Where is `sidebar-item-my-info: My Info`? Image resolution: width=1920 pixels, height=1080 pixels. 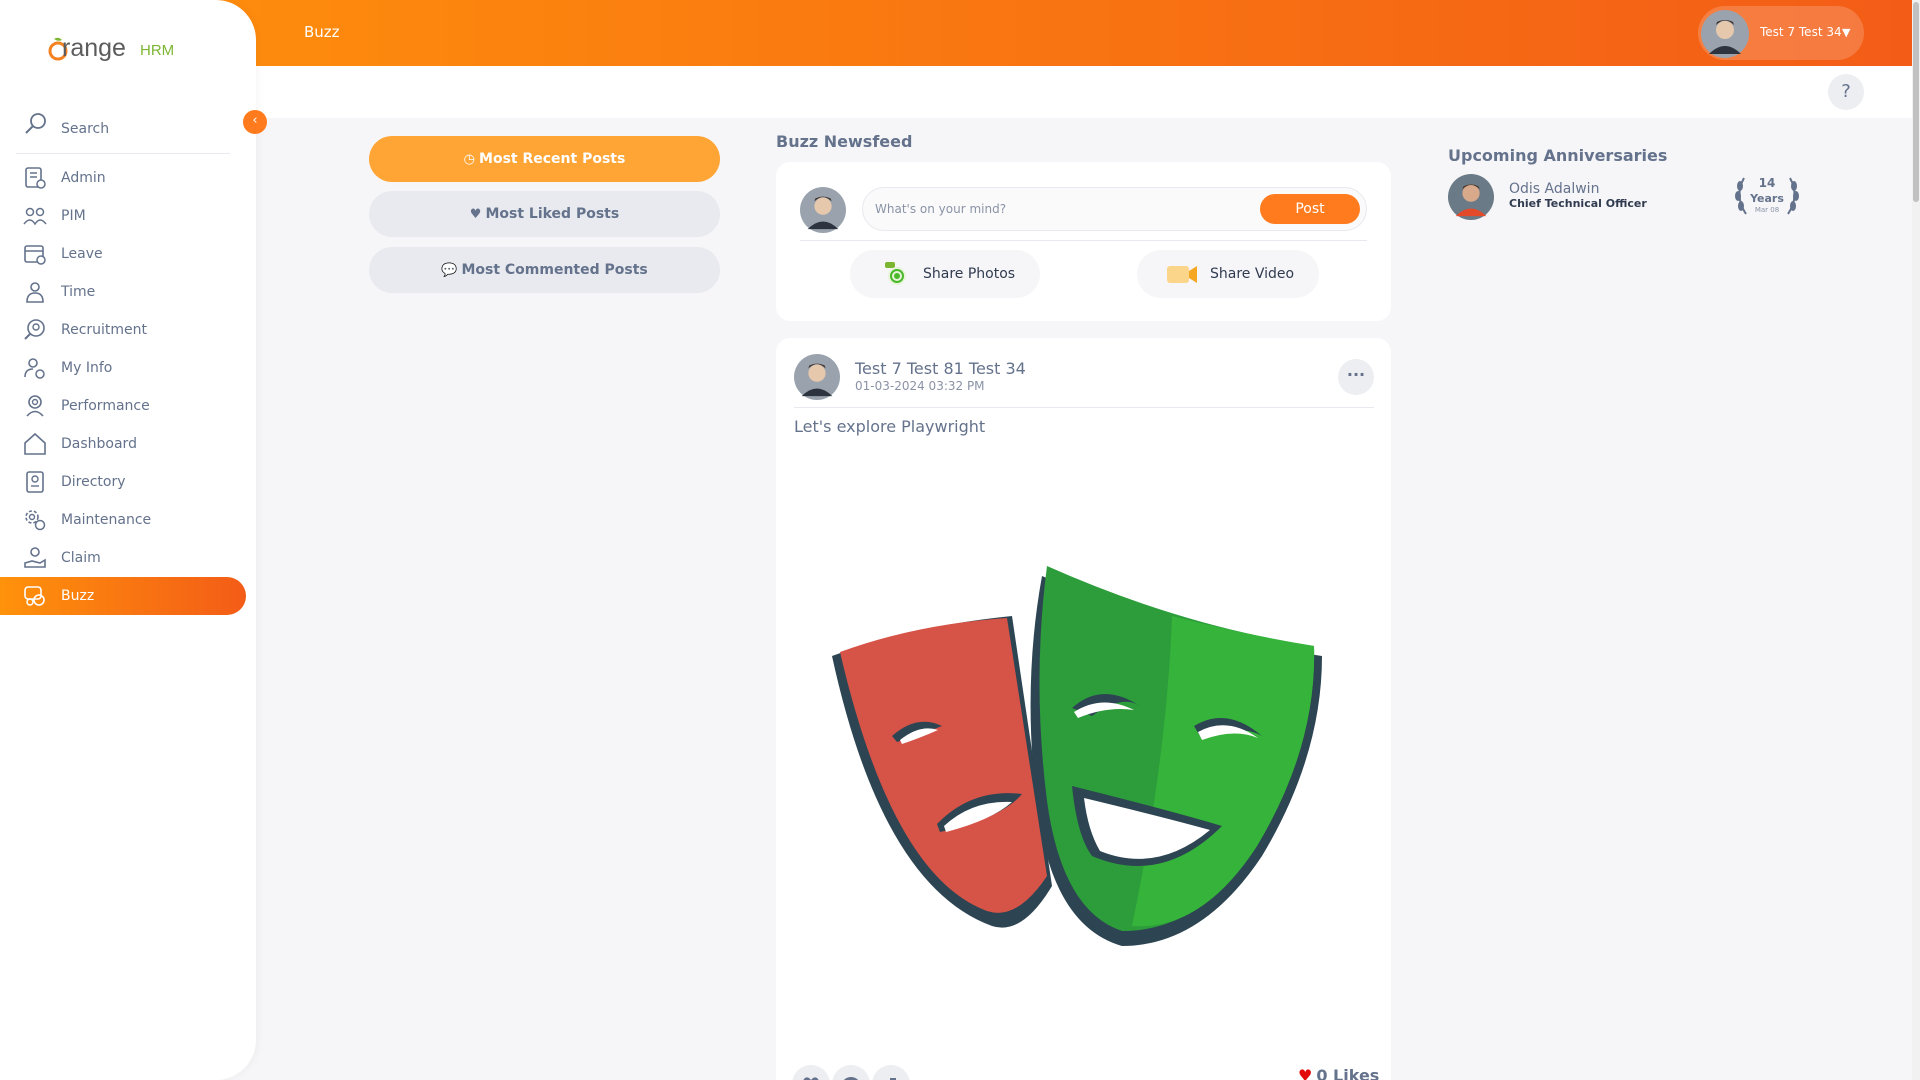
sidebar-item-my-info: My Info is located at coordinates (123, 368).